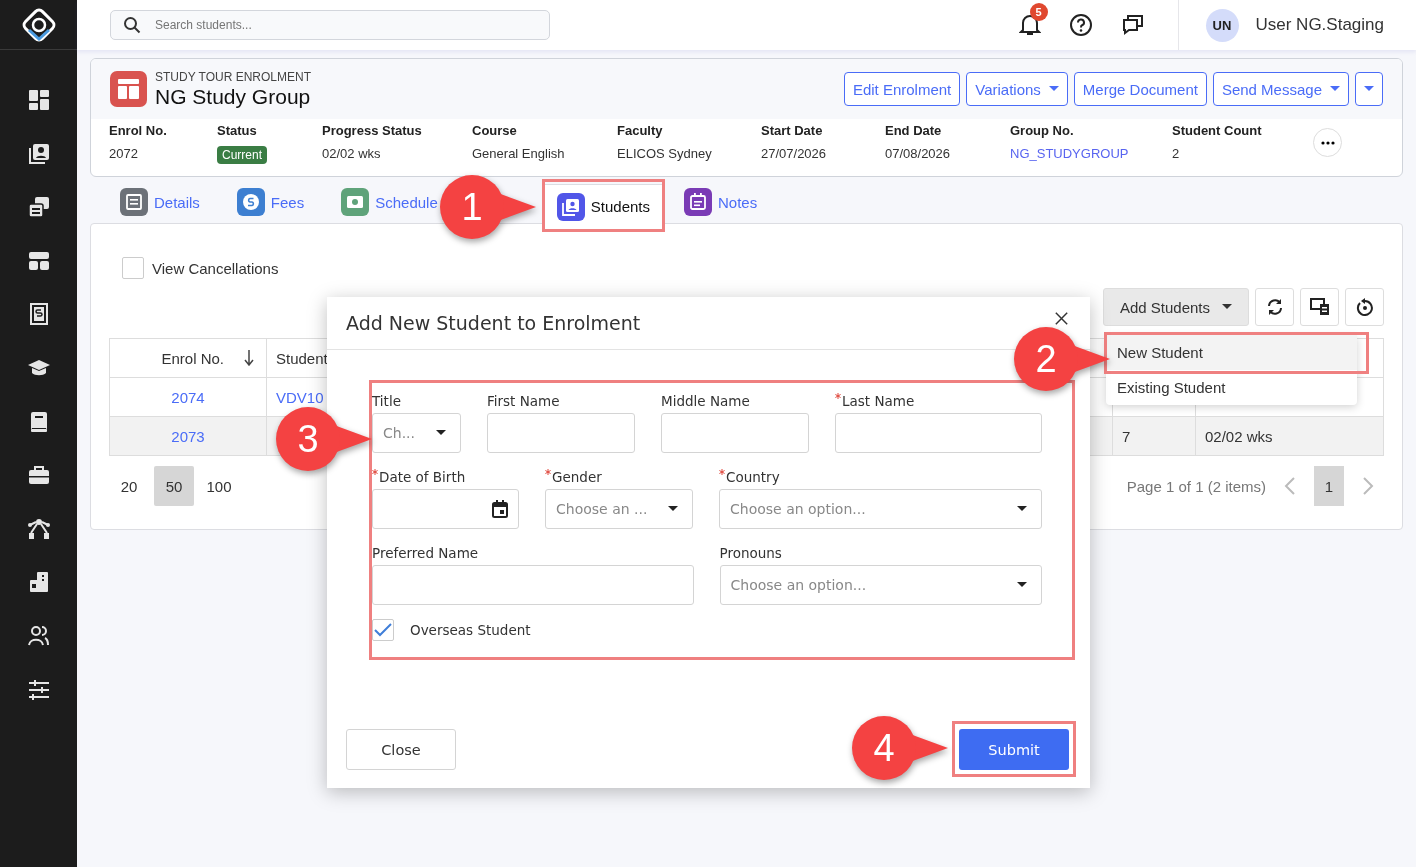  Describe the element at coordinates (1217, 130) in the screenshot. I see `field-label: Student Count` at that location.